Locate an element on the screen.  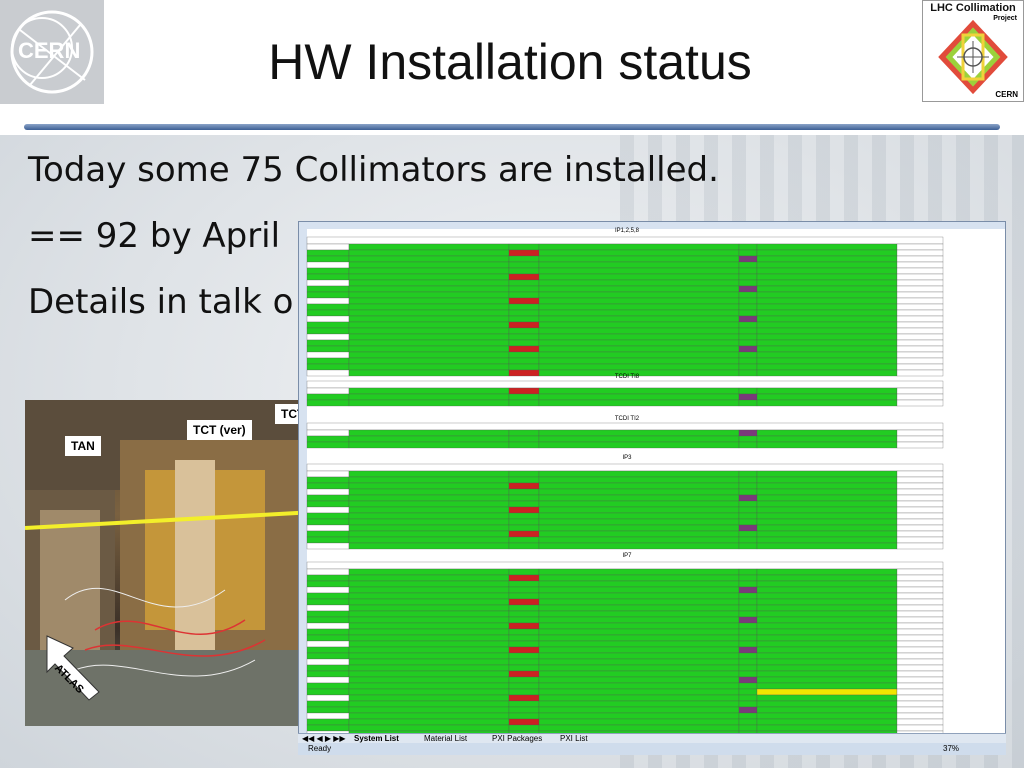
tab-pxi-packages: PXI Packages is located at coordinates (517, 738).